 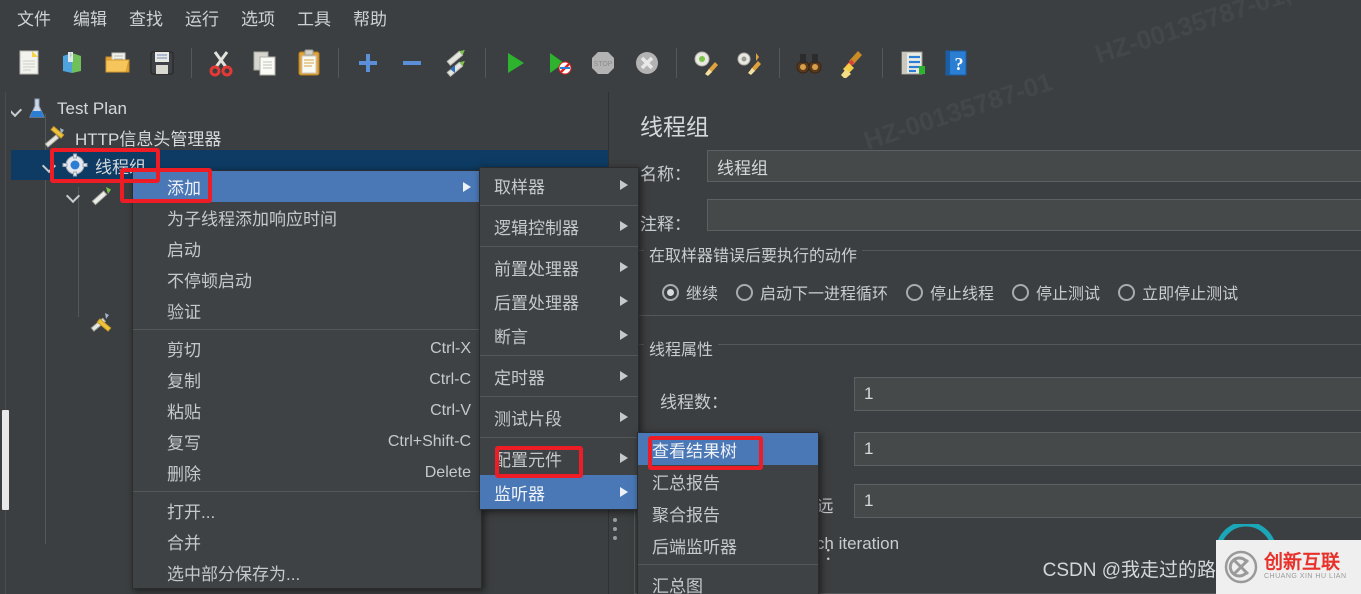 What do you see at coordinates (370, 17) in the screenshot?
I see `menu-help: 帮助` at bounding box center [370, 17].